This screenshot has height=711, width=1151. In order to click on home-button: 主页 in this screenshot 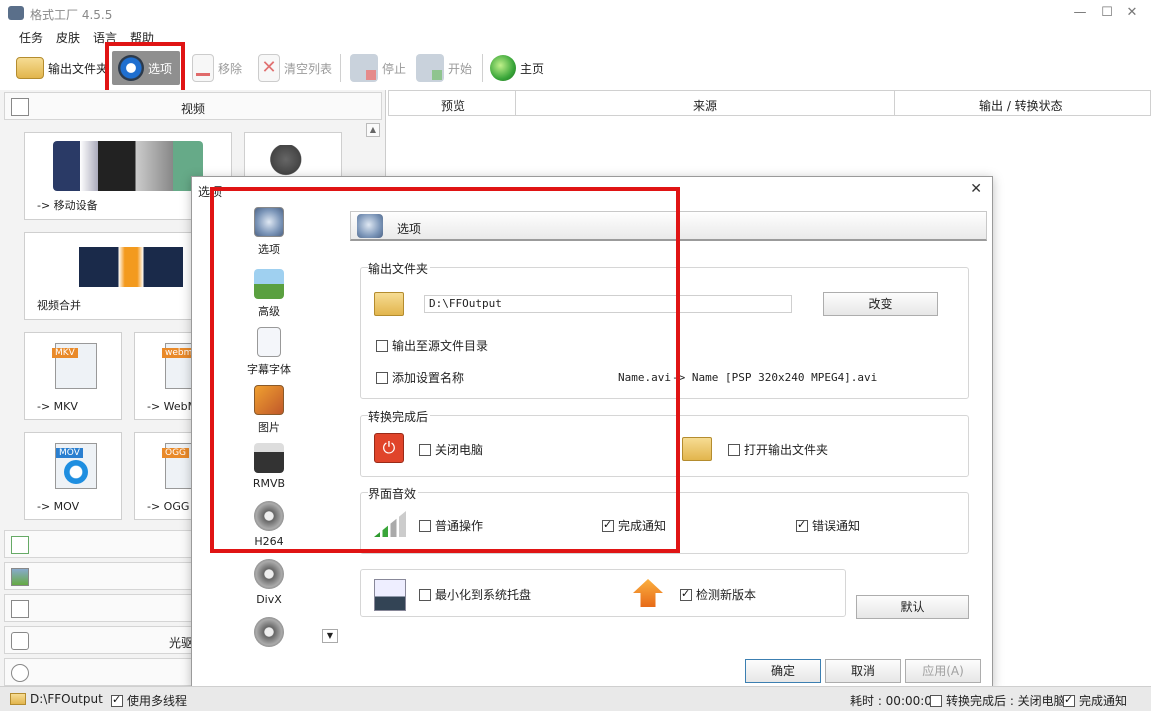, I will do `click(517, 68)`.